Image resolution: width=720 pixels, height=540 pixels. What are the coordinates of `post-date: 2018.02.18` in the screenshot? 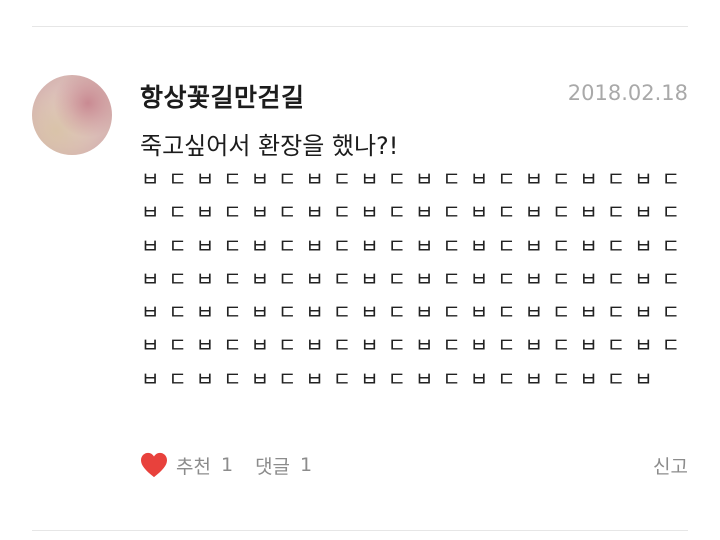 It's located at (627, 93).